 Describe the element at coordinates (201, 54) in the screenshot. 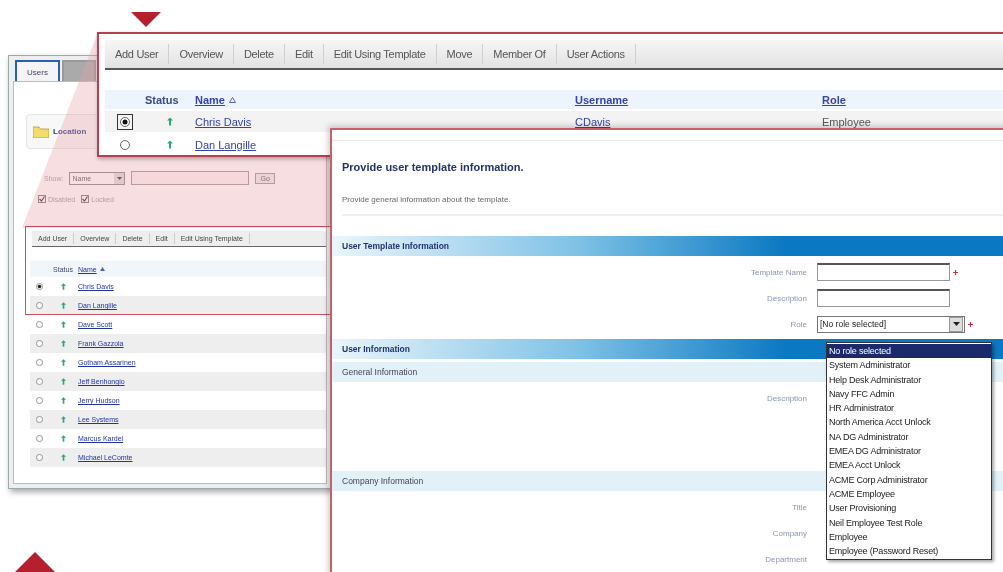

I see `toolbar-button: Overview` at that location.